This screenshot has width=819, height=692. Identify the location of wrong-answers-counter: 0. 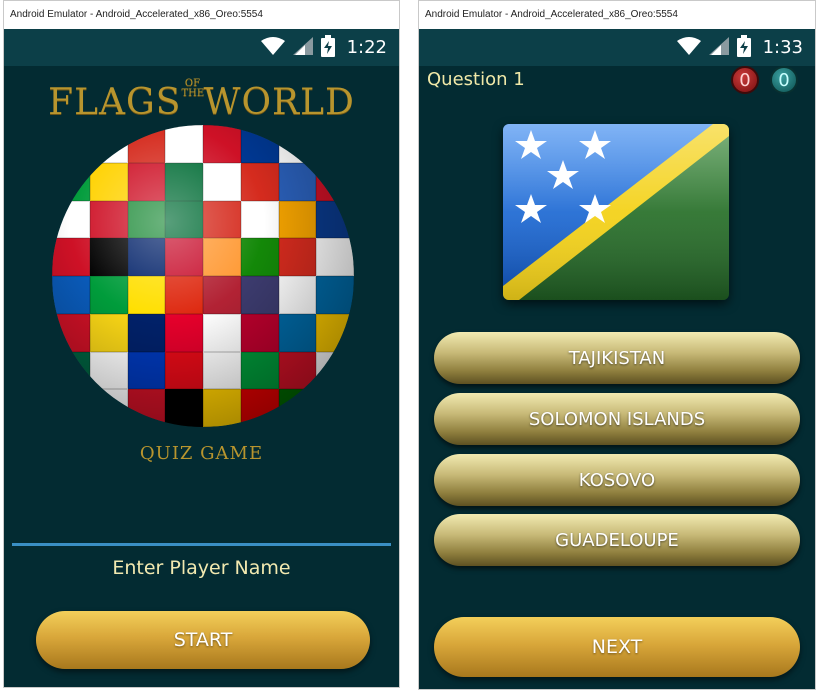
(745, 80).